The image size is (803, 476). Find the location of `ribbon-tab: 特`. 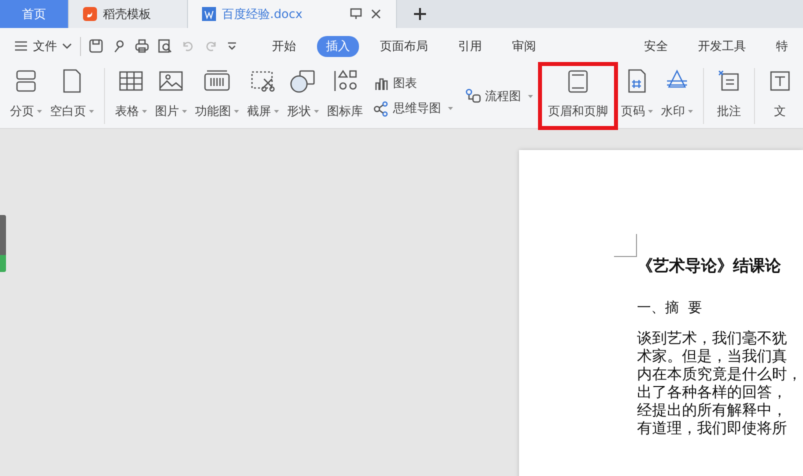

ribbon-tab: 特 is located at coordinates (782, 46).